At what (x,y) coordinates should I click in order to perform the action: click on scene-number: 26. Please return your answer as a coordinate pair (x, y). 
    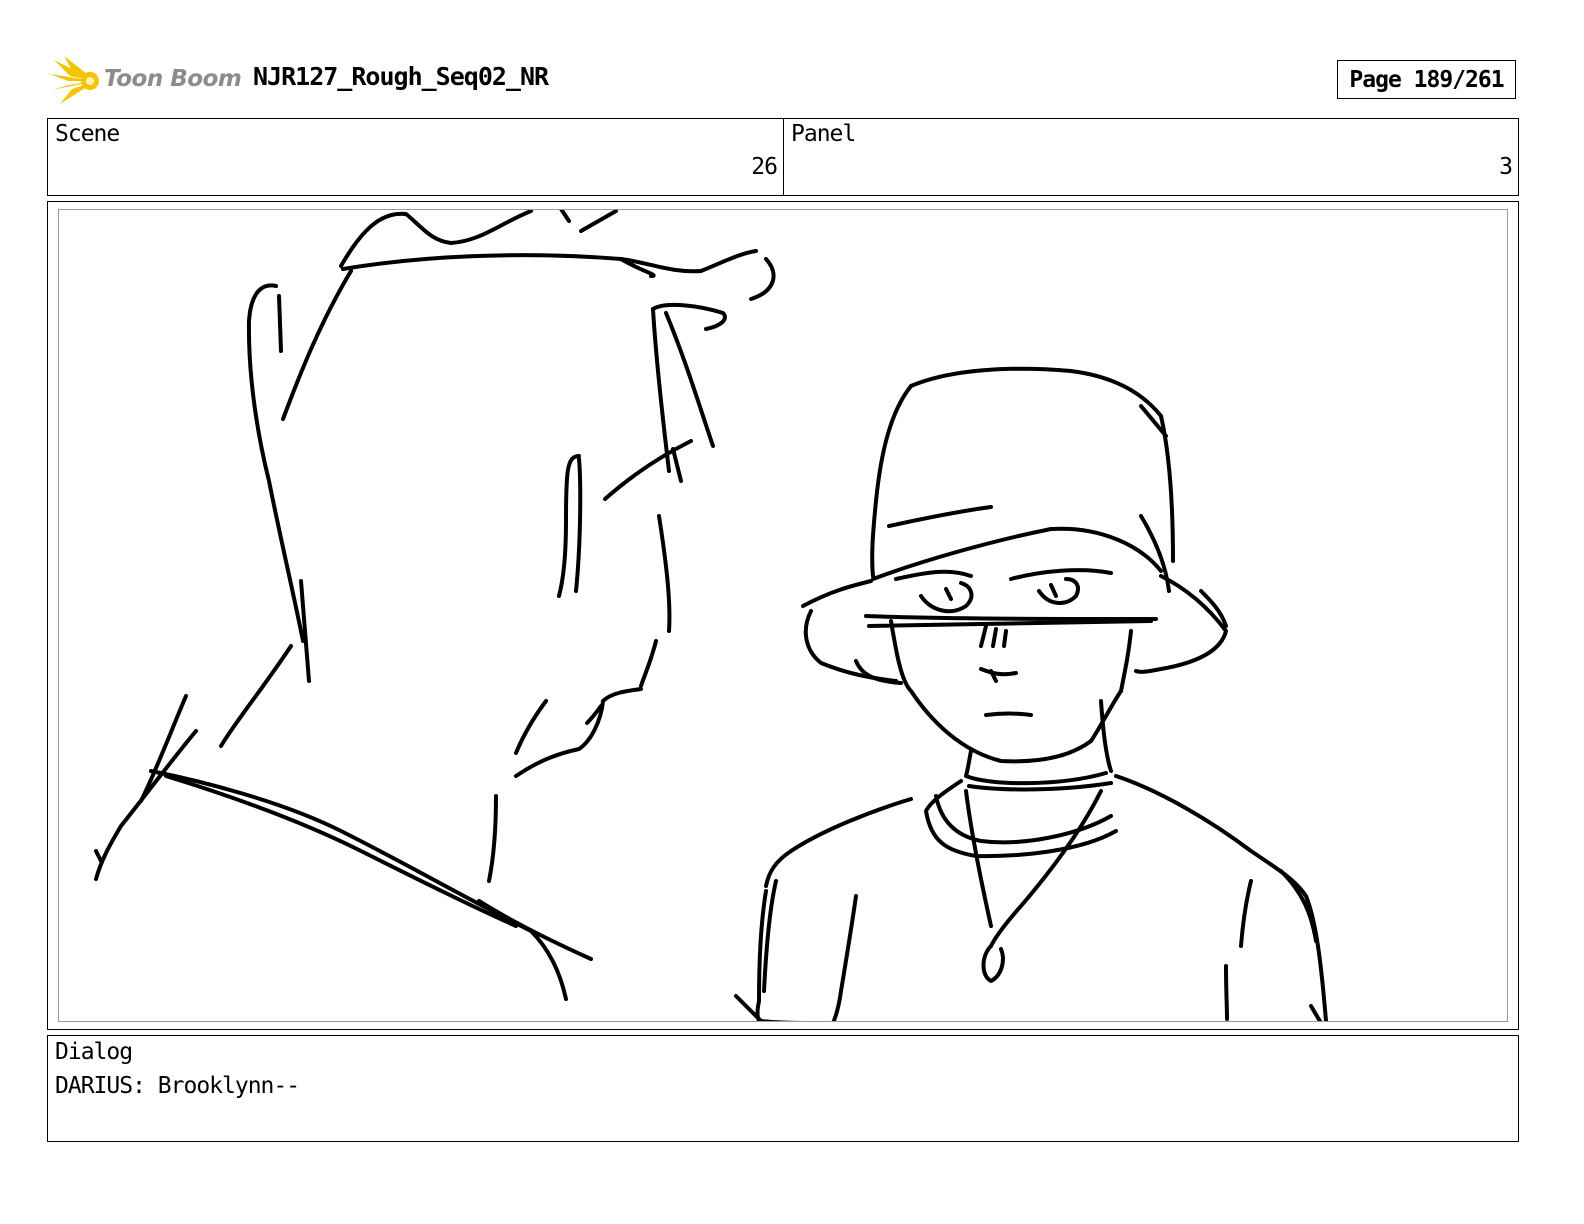
    Looking at the image, I should click on (764, 167).